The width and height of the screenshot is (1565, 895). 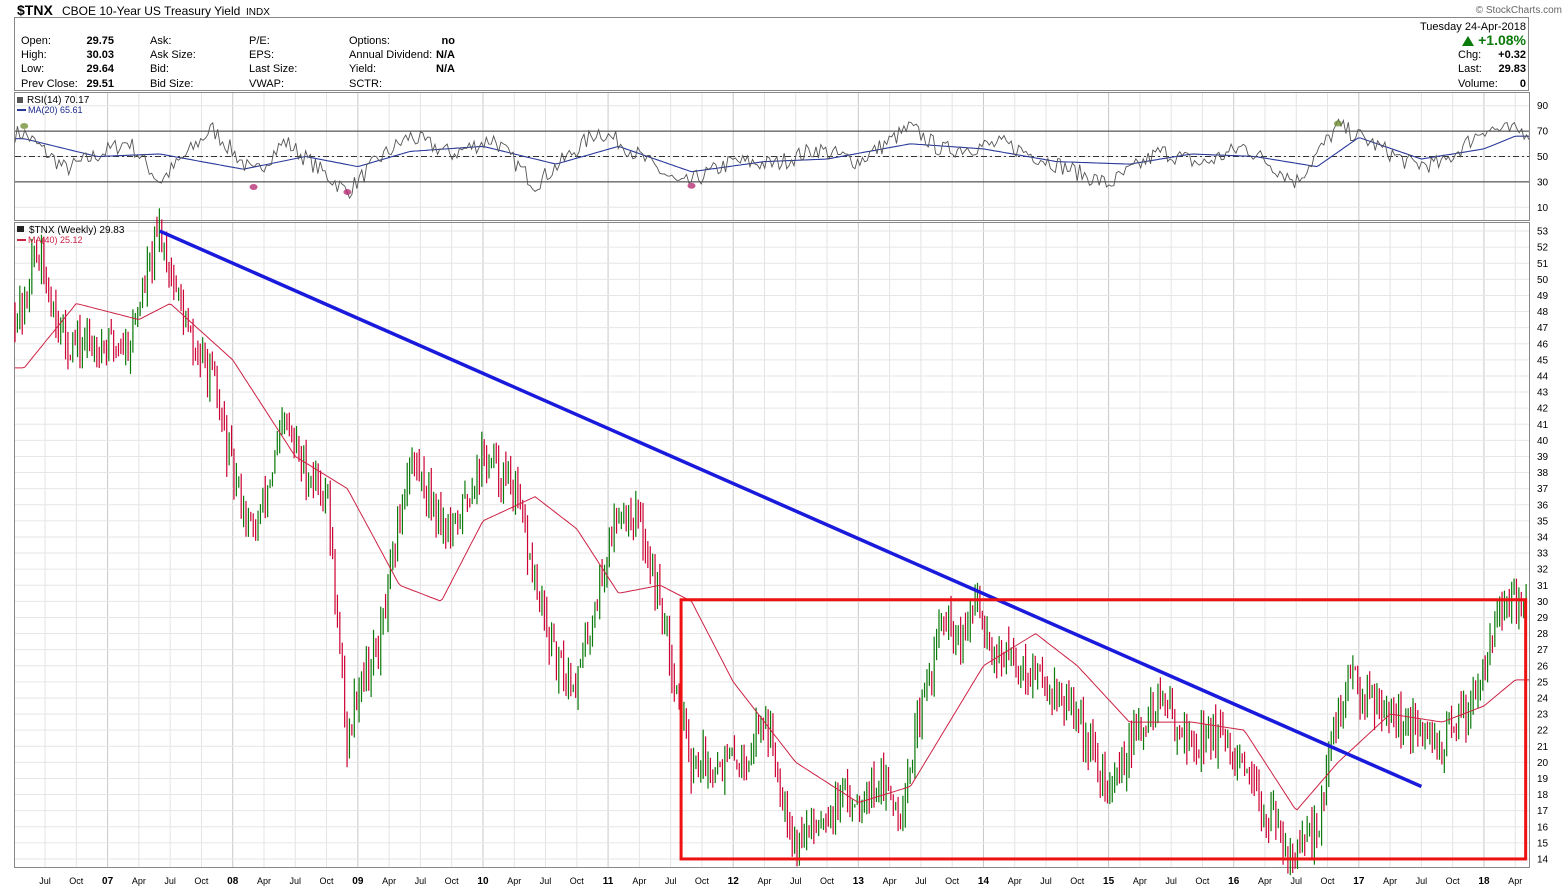 What do you see at coordinates (1543, 106) in the screenshot?
I see `rsi-y-label-0: 90` at bounding box center [1543, 106].